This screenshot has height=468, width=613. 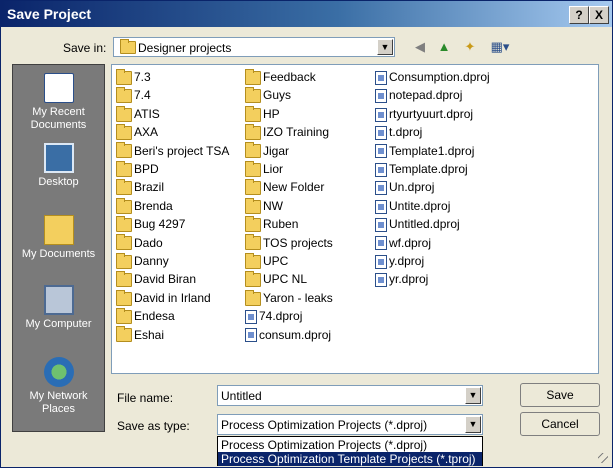 I want to click on folder-item: Jigar, so click(x=267, y=150).